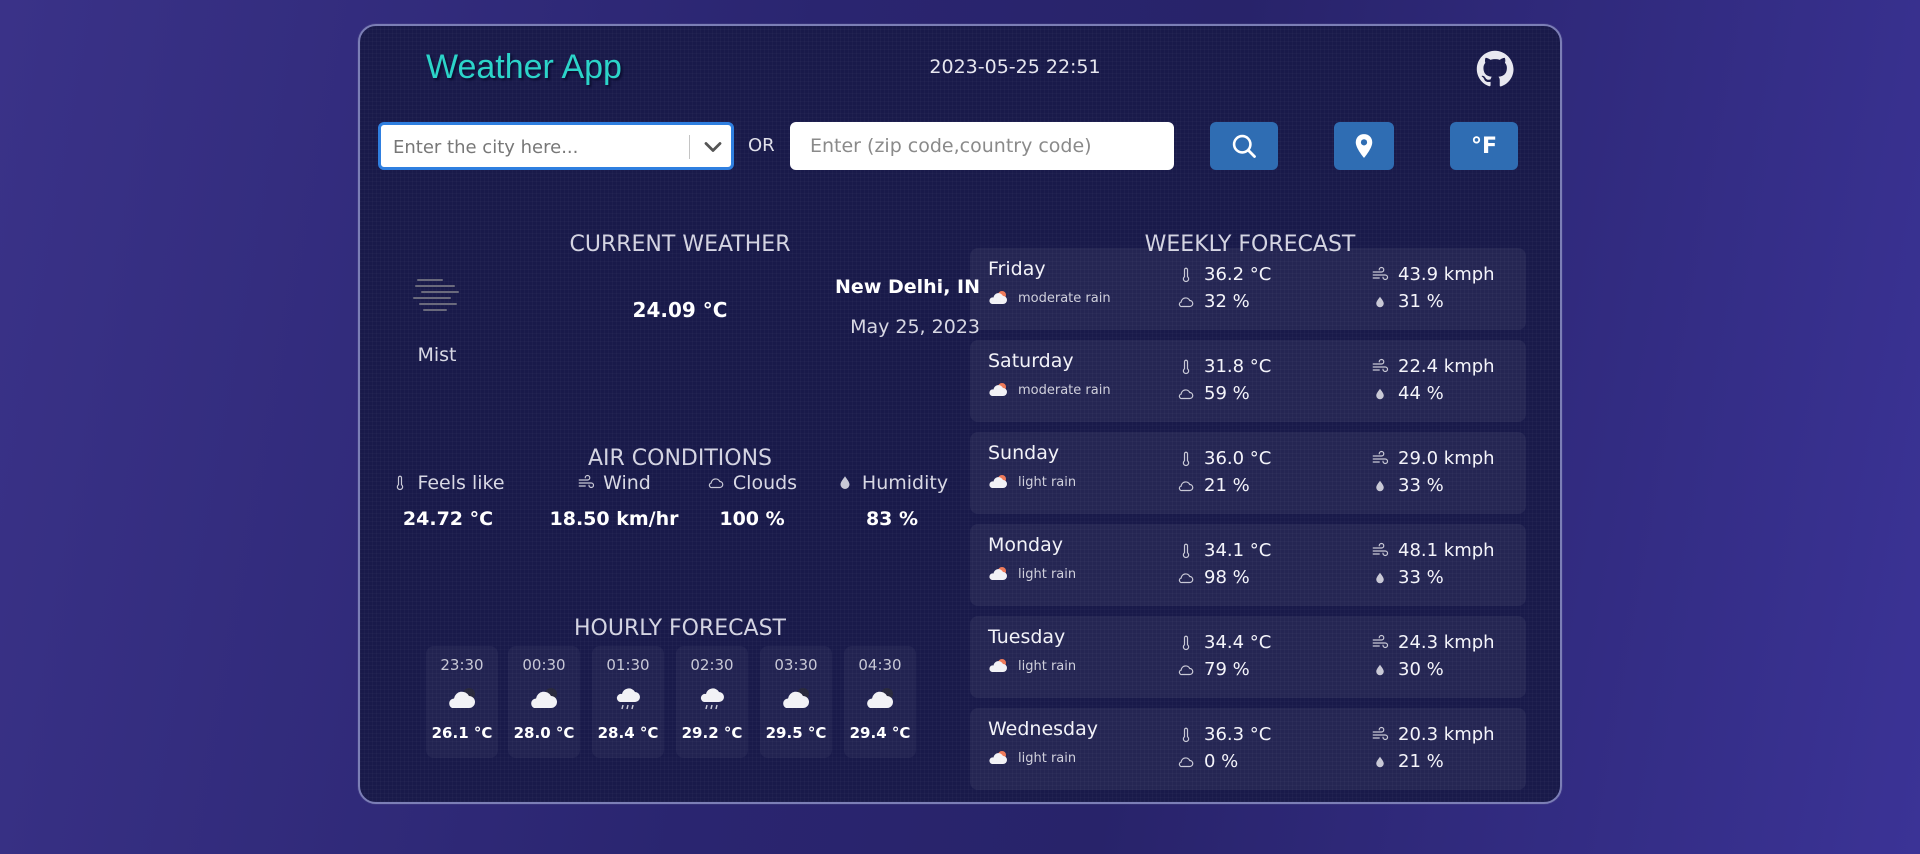 The height and width of the screenshot is (854, 1920). What do you see at coordinates (1207, 761) in the screenshot?
I see `day-clouds: 0 %` at bounding box center [1207, 761].